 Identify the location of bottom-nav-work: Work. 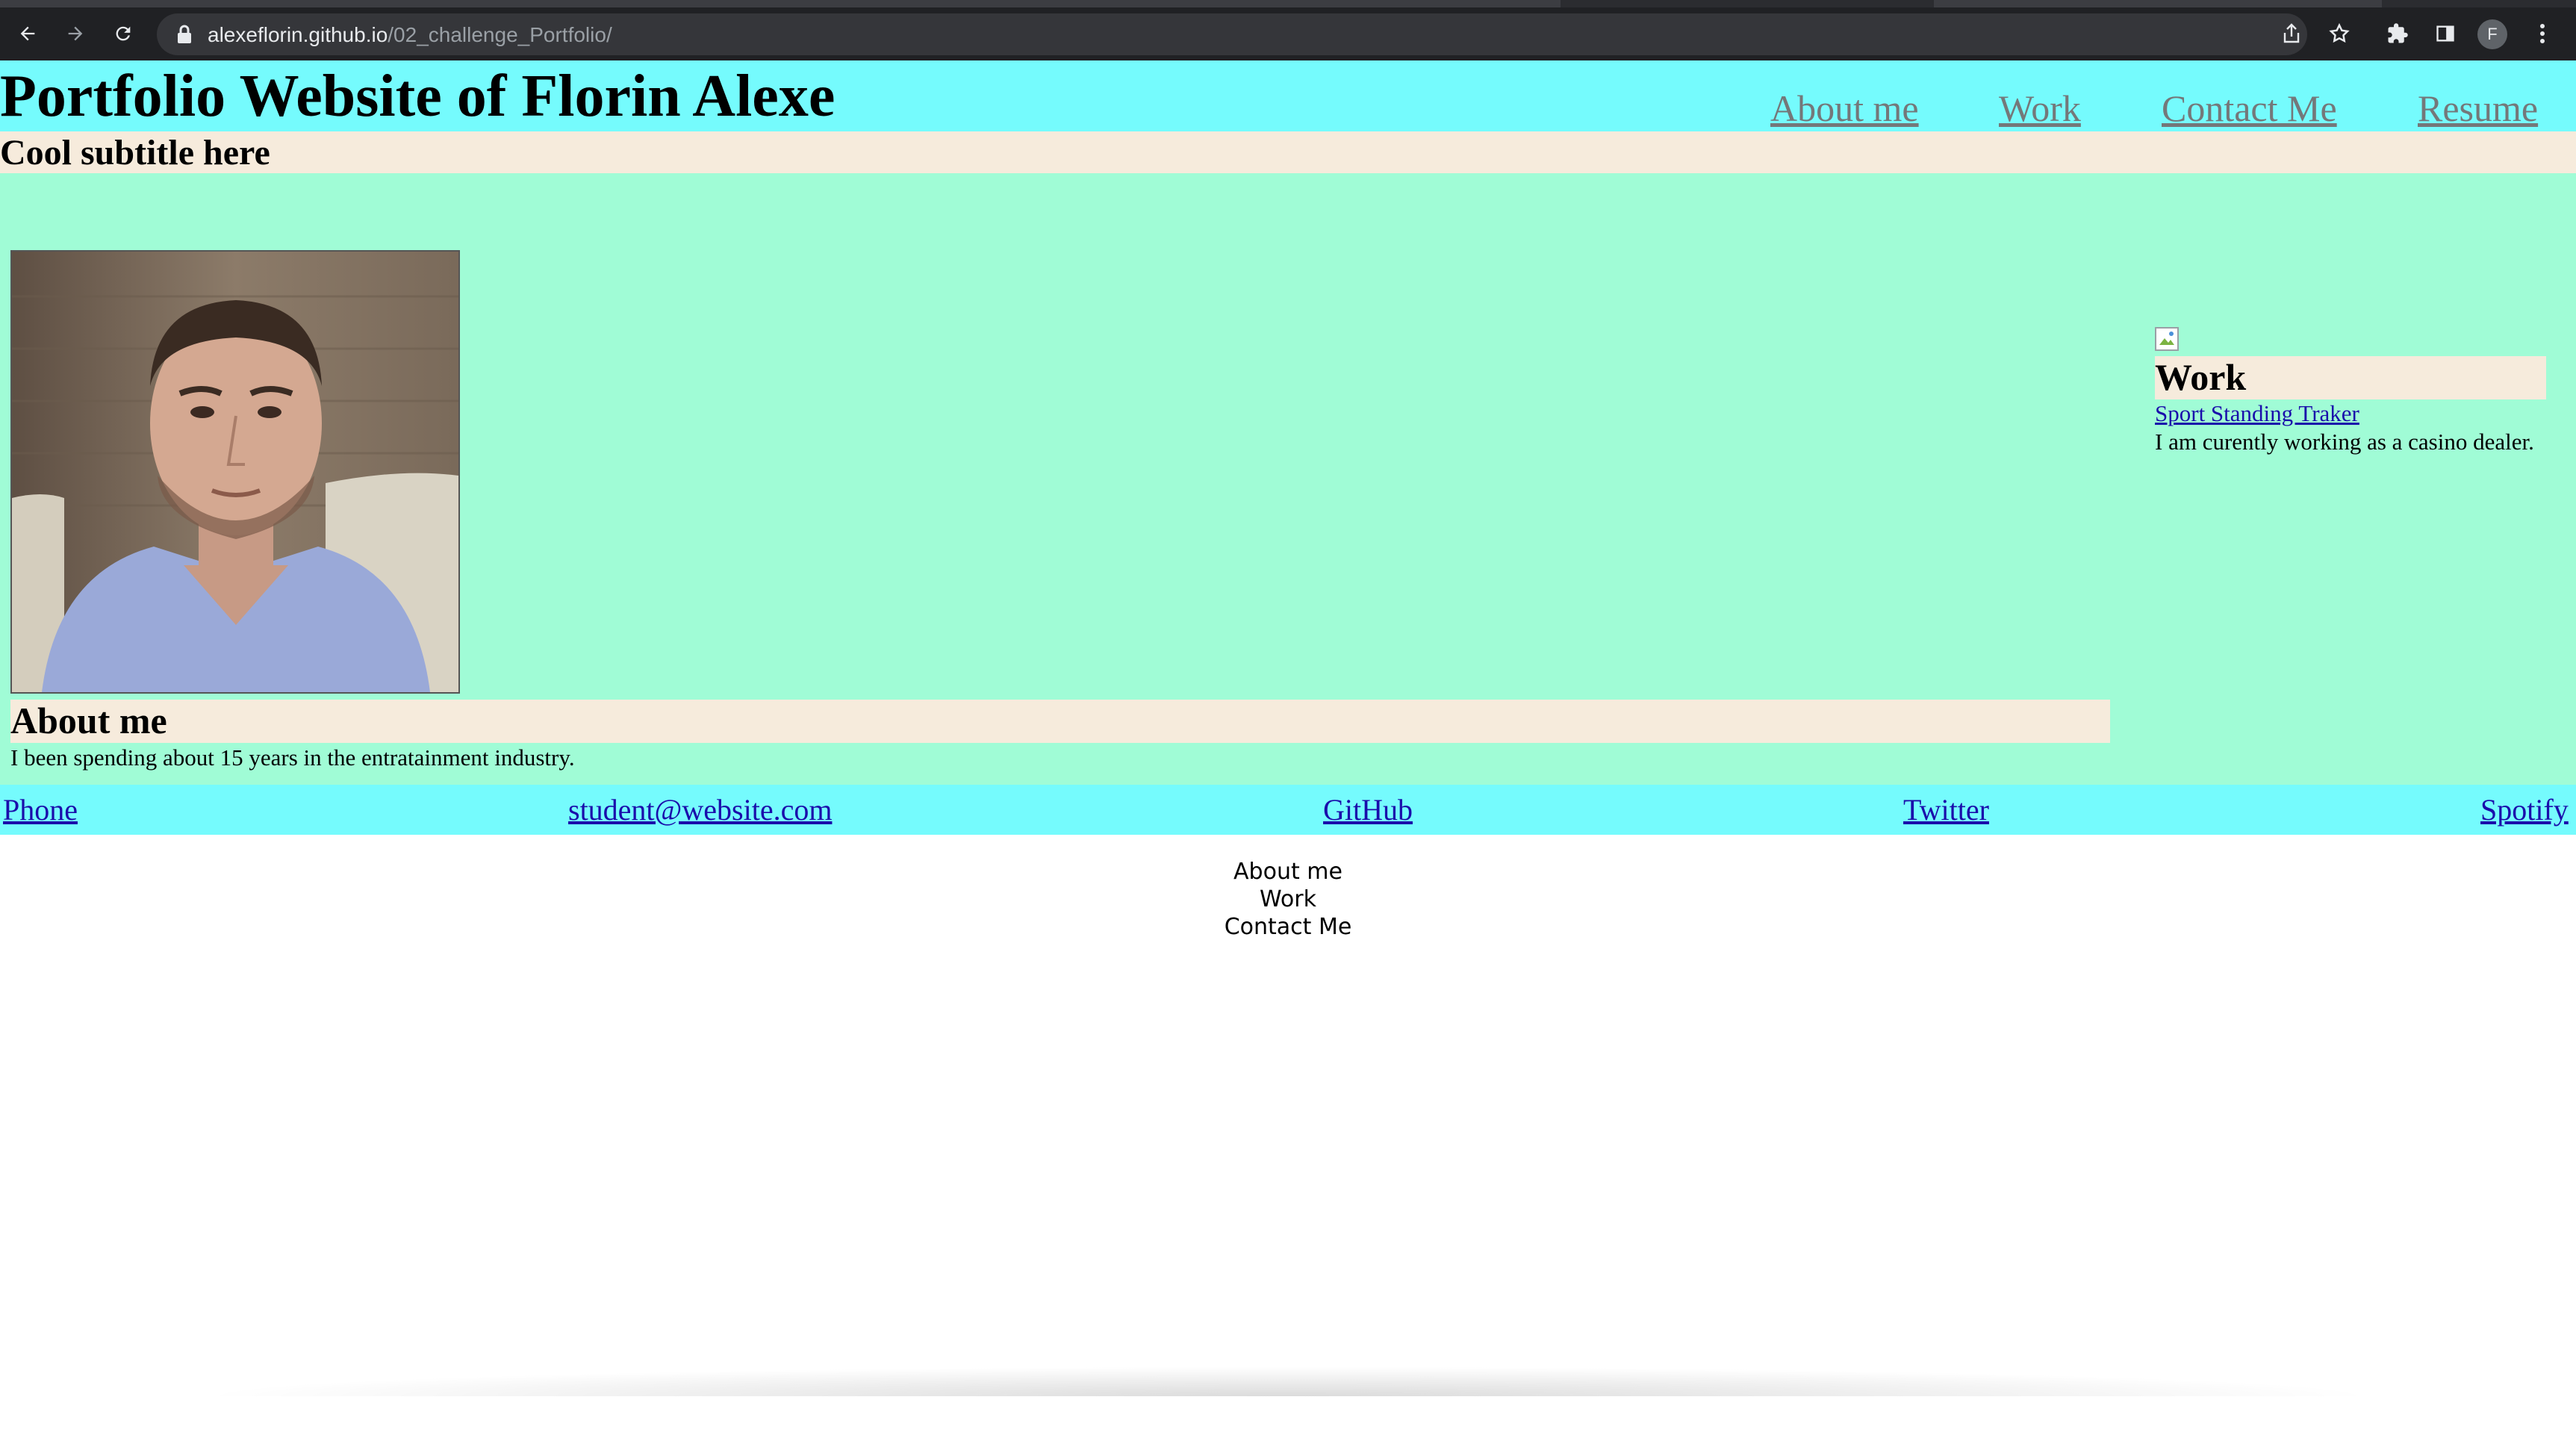
(1288, 899).